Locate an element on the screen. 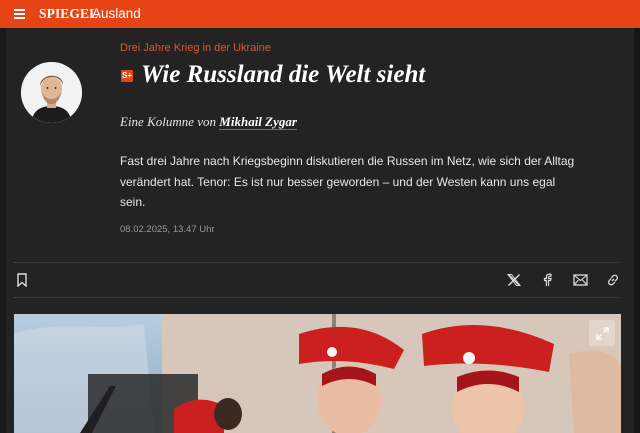 The height and width of the screenshot is (433, 640). author-link: Mikhail Zygar is located at coordinates (258, 122).